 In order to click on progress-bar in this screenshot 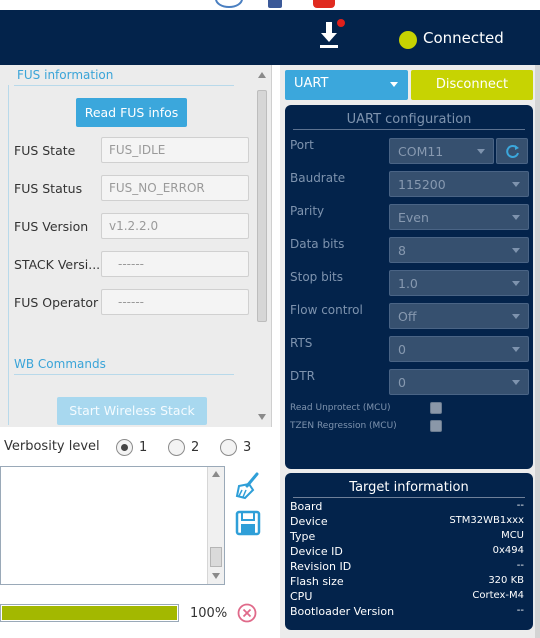, I will do `click(89, 613)`.